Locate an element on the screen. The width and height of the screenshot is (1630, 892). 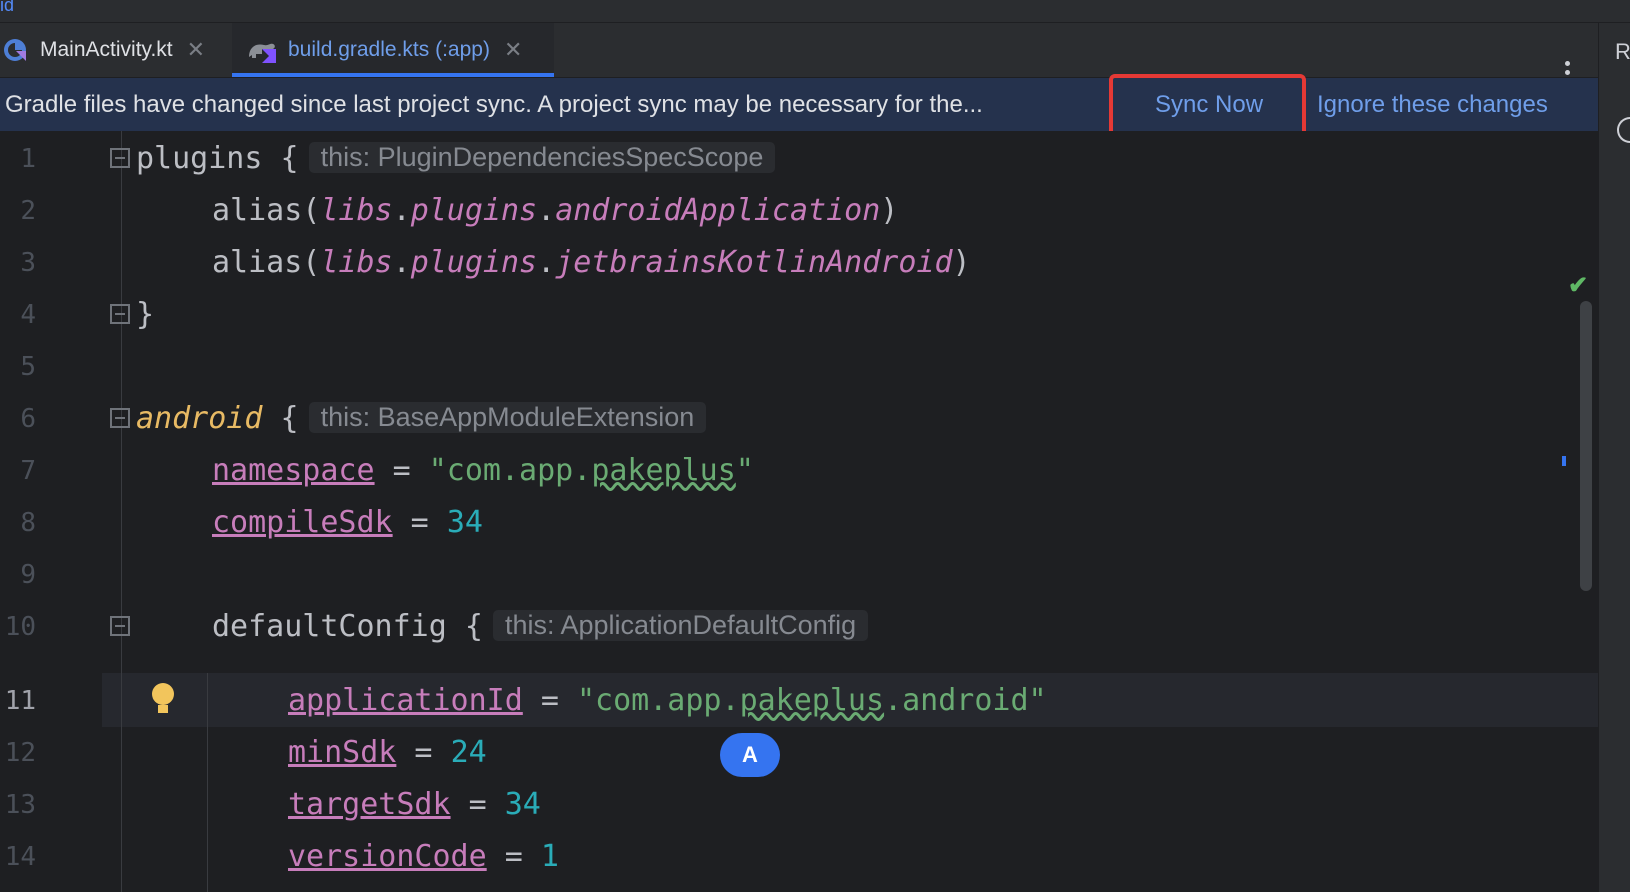
line-number: 13 is located at coordinates (20, 805).